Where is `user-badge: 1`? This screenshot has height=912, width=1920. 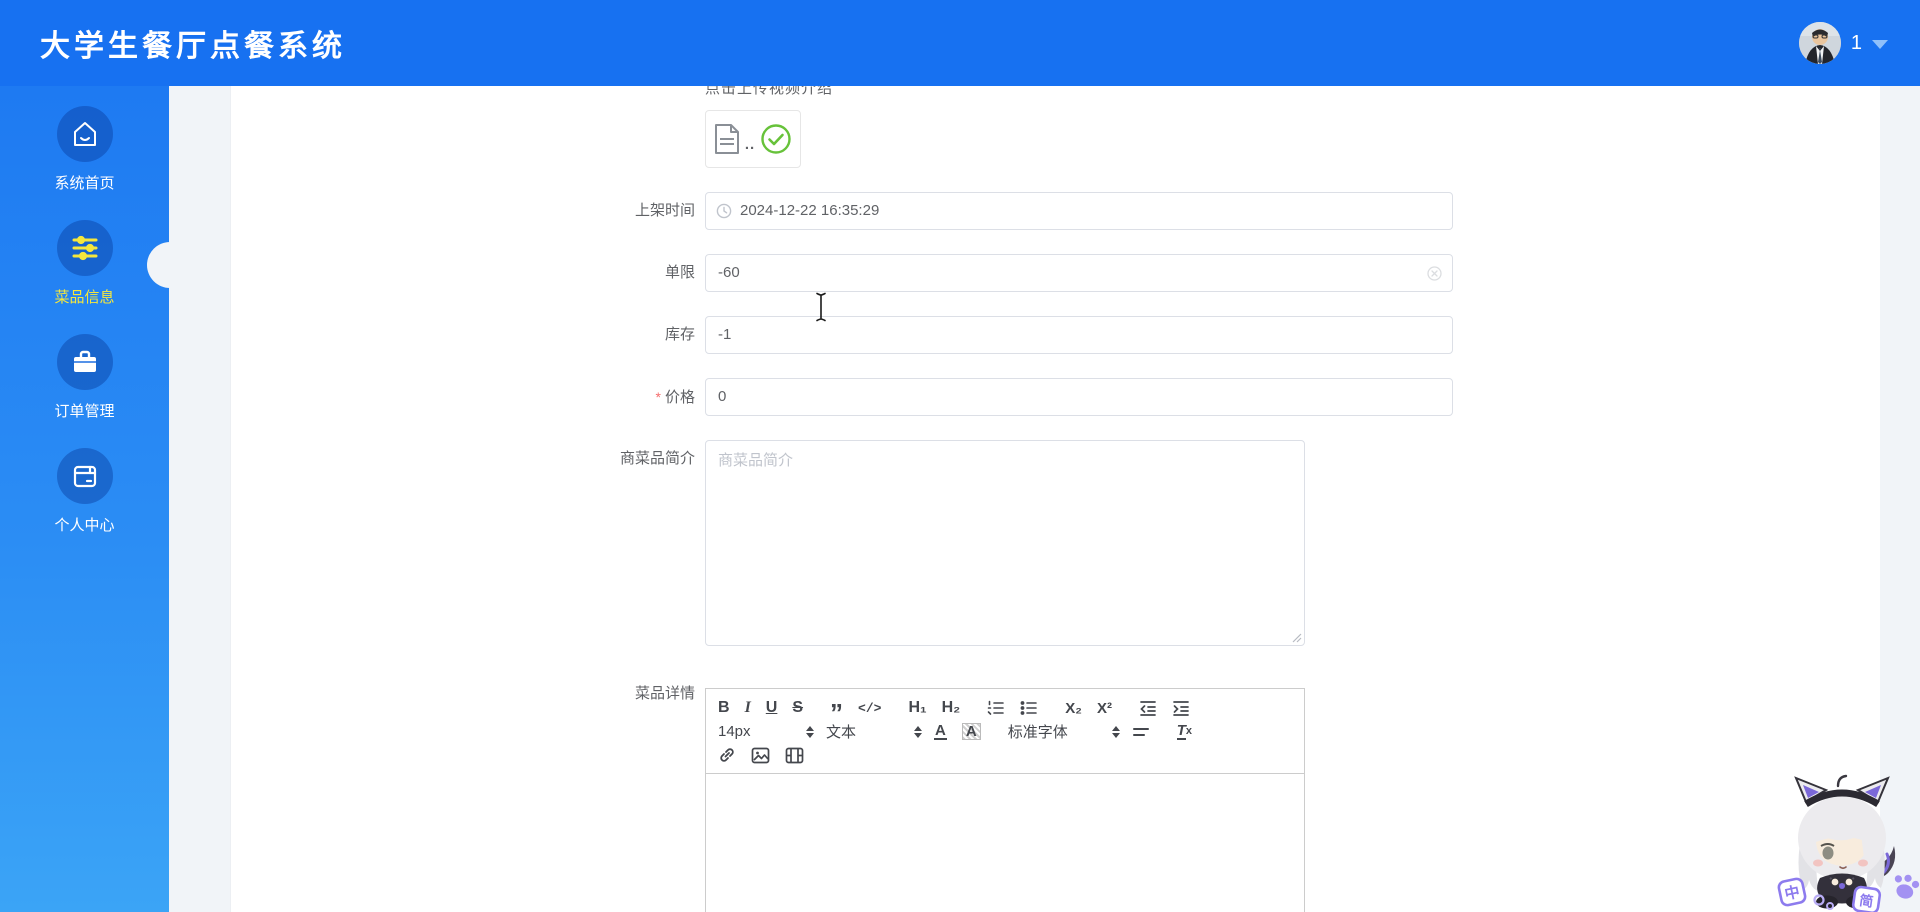 user-badge: 1 is located at coordinates (1856, 42).